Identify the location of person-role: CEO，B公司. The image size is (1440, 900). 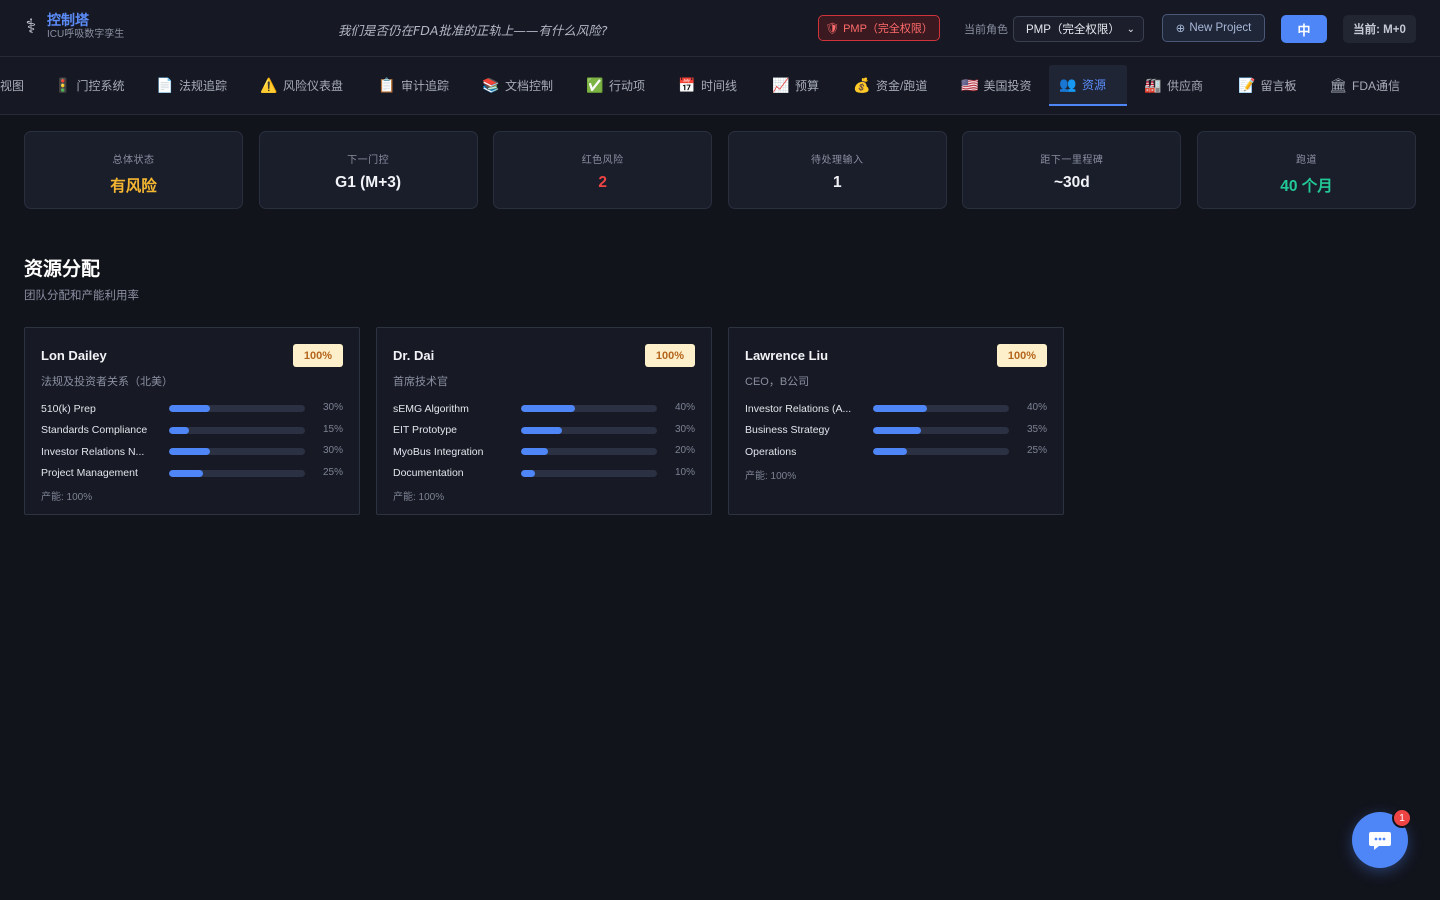
(777, 382).